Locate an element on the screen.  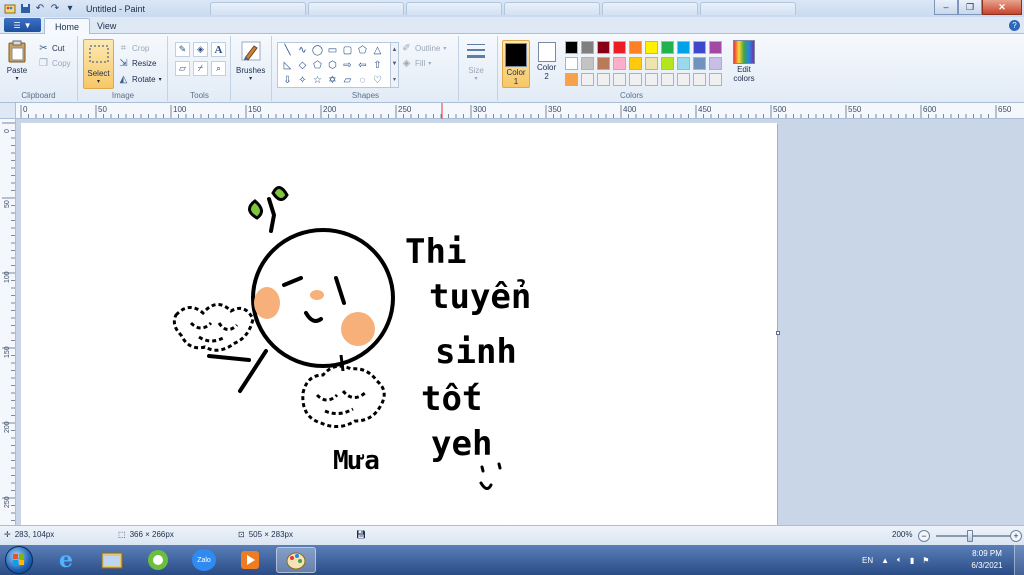
size-button: Size ▾ is located at coordinates (476, 61).